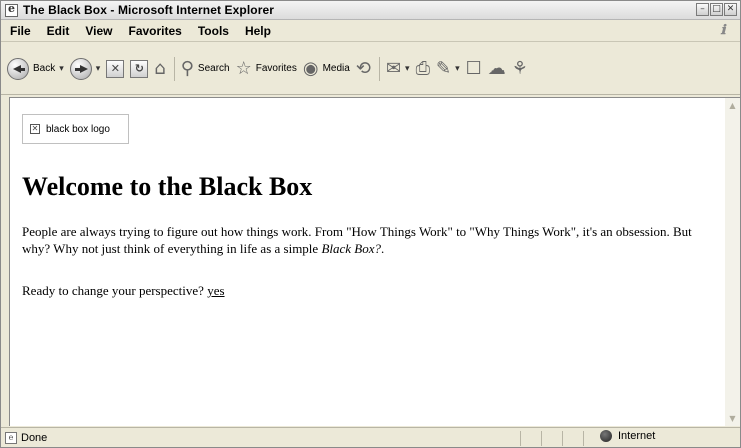 The height and width of the screenshot is (448, 741). I want to click on scroll-up-icon: ▲, so click(732, 105).